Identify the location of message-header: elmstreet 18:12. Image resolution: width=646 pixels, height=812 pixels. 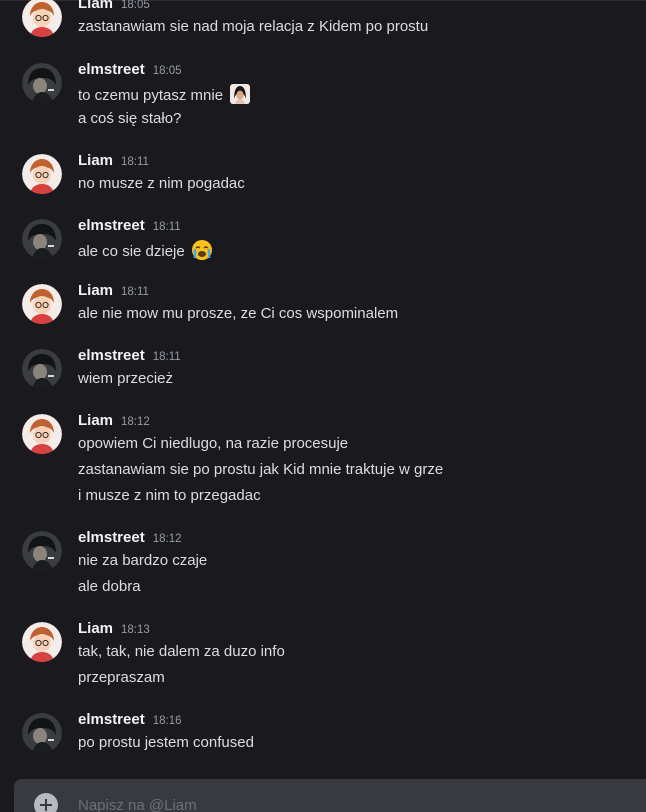
(129, 539).